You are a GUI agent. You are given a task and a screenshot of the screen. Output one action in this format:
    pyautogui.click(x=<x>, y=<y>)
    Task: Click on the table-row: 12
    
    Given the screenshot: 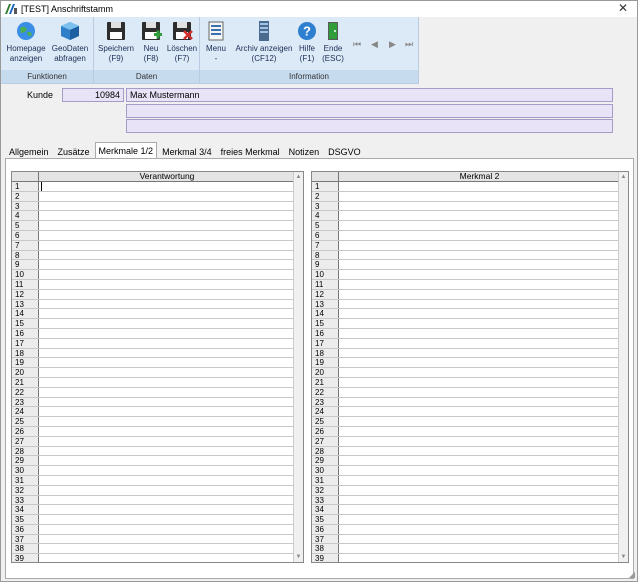 What is the action you would take?
    pyautogui.click(x=153, y=294)
    